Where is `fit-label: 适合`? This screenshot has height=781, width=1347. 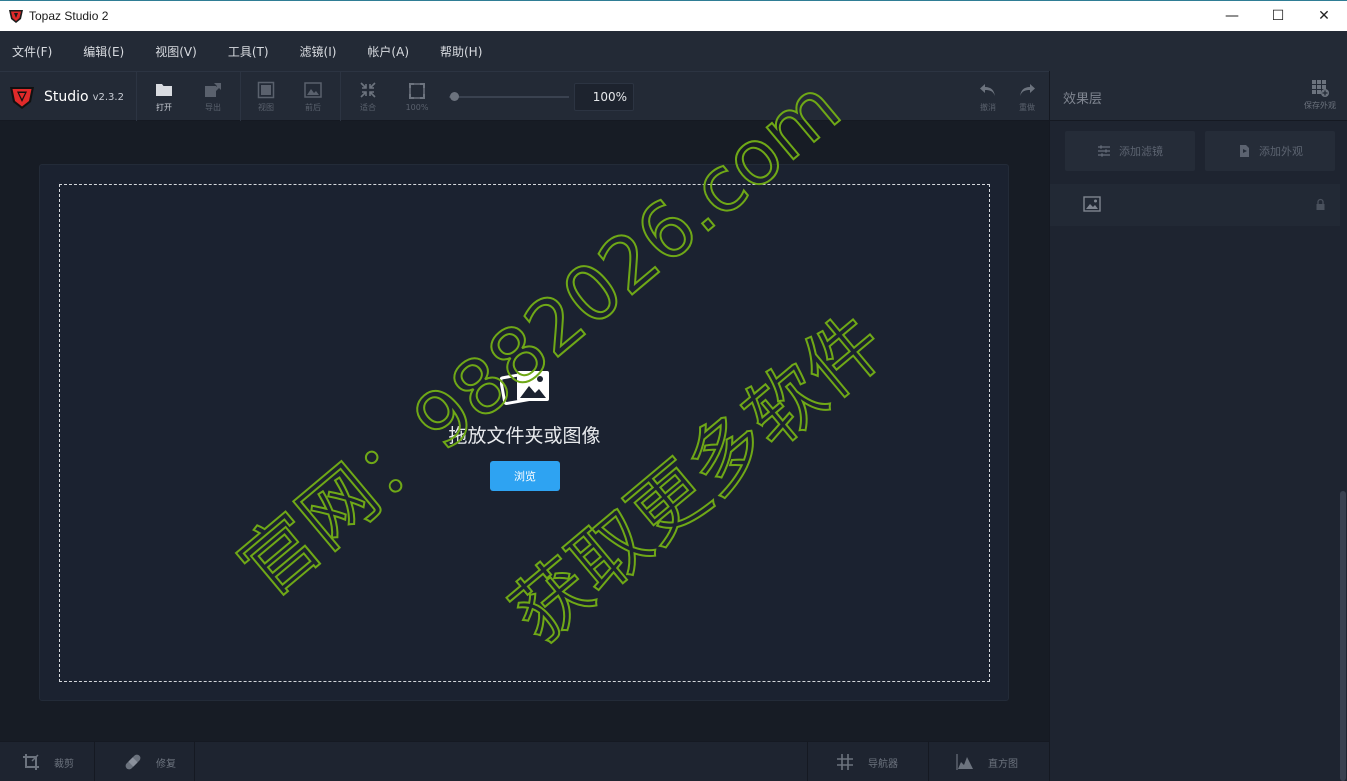
fit-label: 适合 is located at coordinates (368, 107).